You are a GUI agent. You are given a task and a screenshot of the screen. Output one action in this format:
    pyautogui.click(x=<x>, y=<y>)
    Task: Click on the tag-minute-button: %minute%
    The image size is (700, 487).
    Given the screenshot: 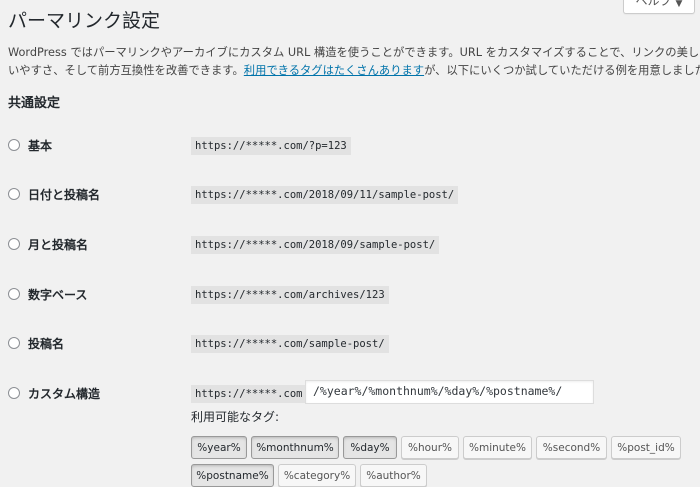 What is the action you would take?
    pyautogui.click(x=497, y=447)
    